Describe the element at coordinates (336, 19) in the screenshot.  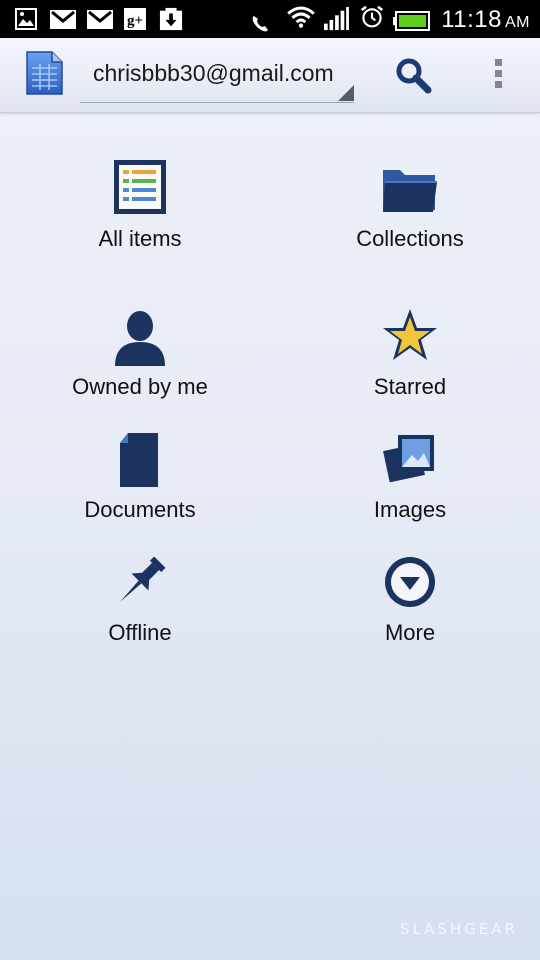
I see `signal-icon` at that location.